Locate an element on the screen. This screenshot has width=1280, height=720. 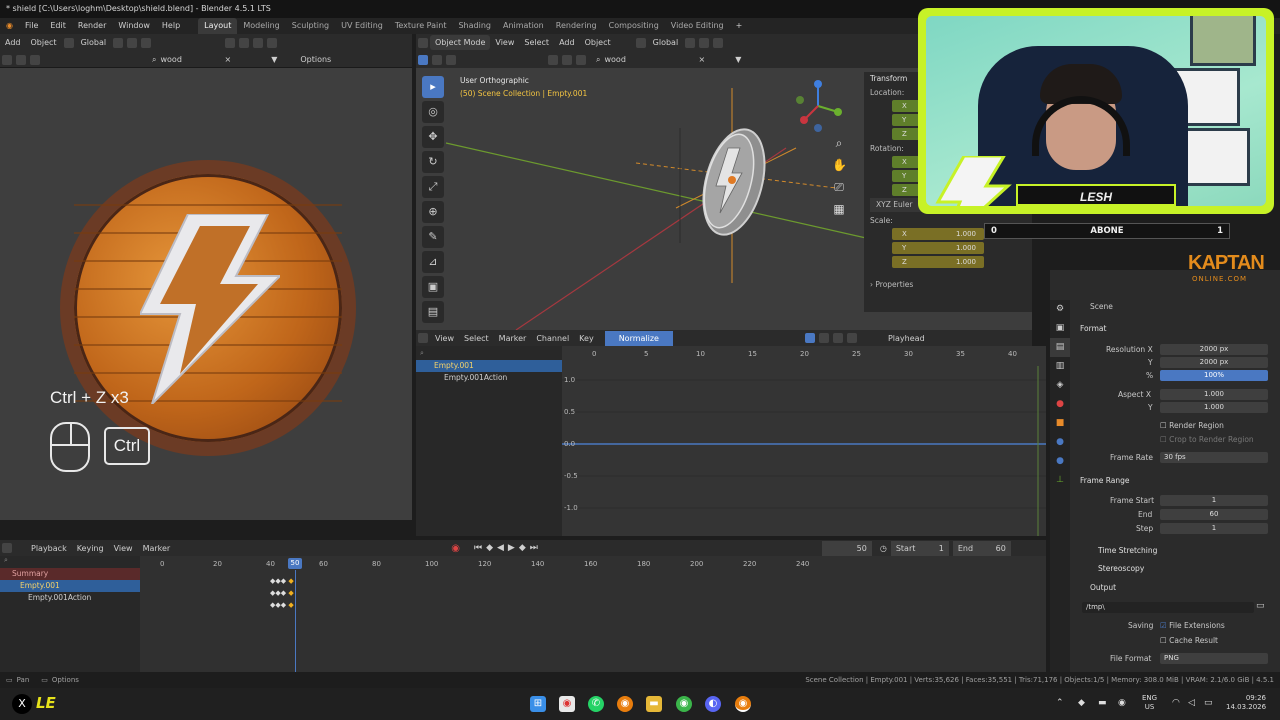
measure-tool-icon: ⊿ is located at coordinates (433, 262).